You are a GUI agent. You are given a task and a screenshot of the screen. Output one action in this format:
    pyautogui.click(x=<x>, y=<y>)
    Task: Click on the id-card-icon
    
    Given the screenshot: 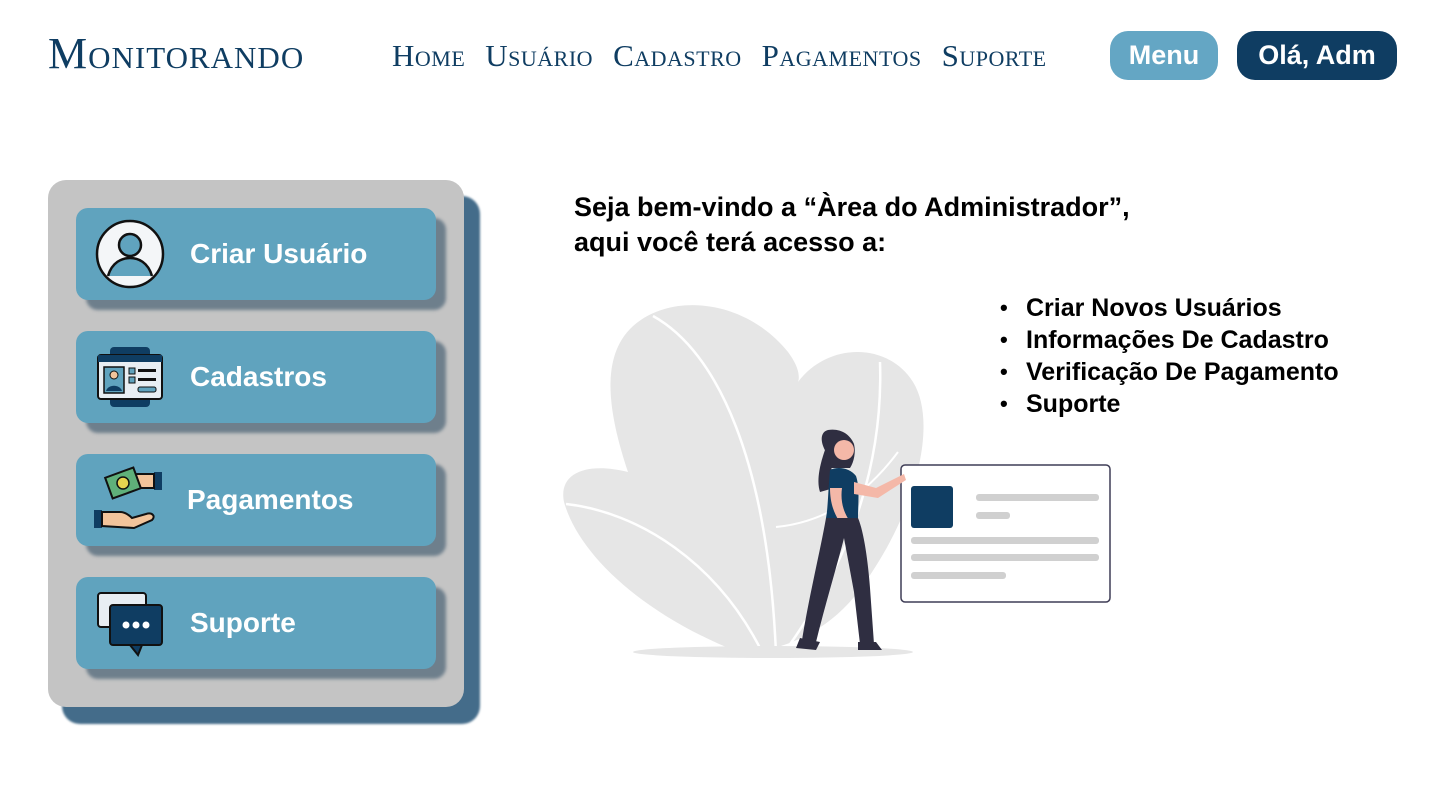 What is the action you would take?
    pyautogui.click(x=130, y=377)
    